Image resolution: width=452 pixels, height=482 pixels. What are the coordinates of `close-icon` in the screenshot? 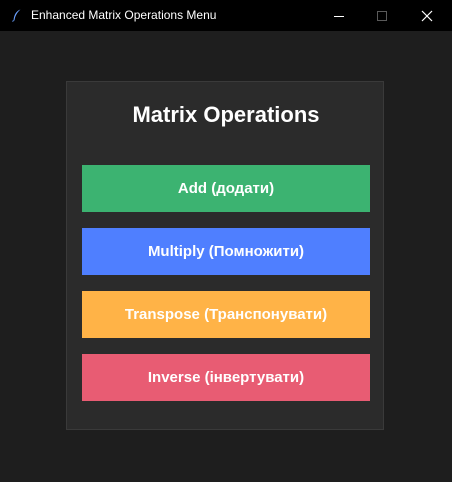 It's located at (427, 15).